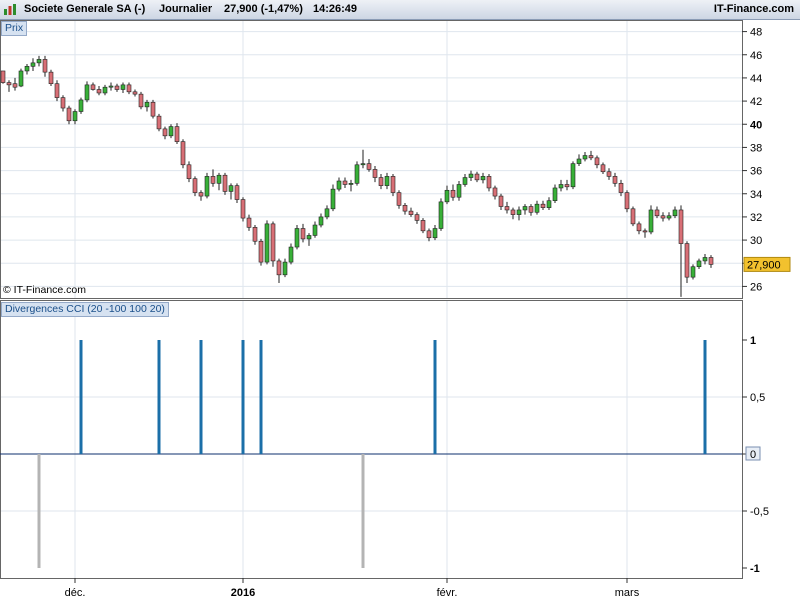 The image size is (800, 600). I want to click on price-panel-label: Prix, so click(14, 28).